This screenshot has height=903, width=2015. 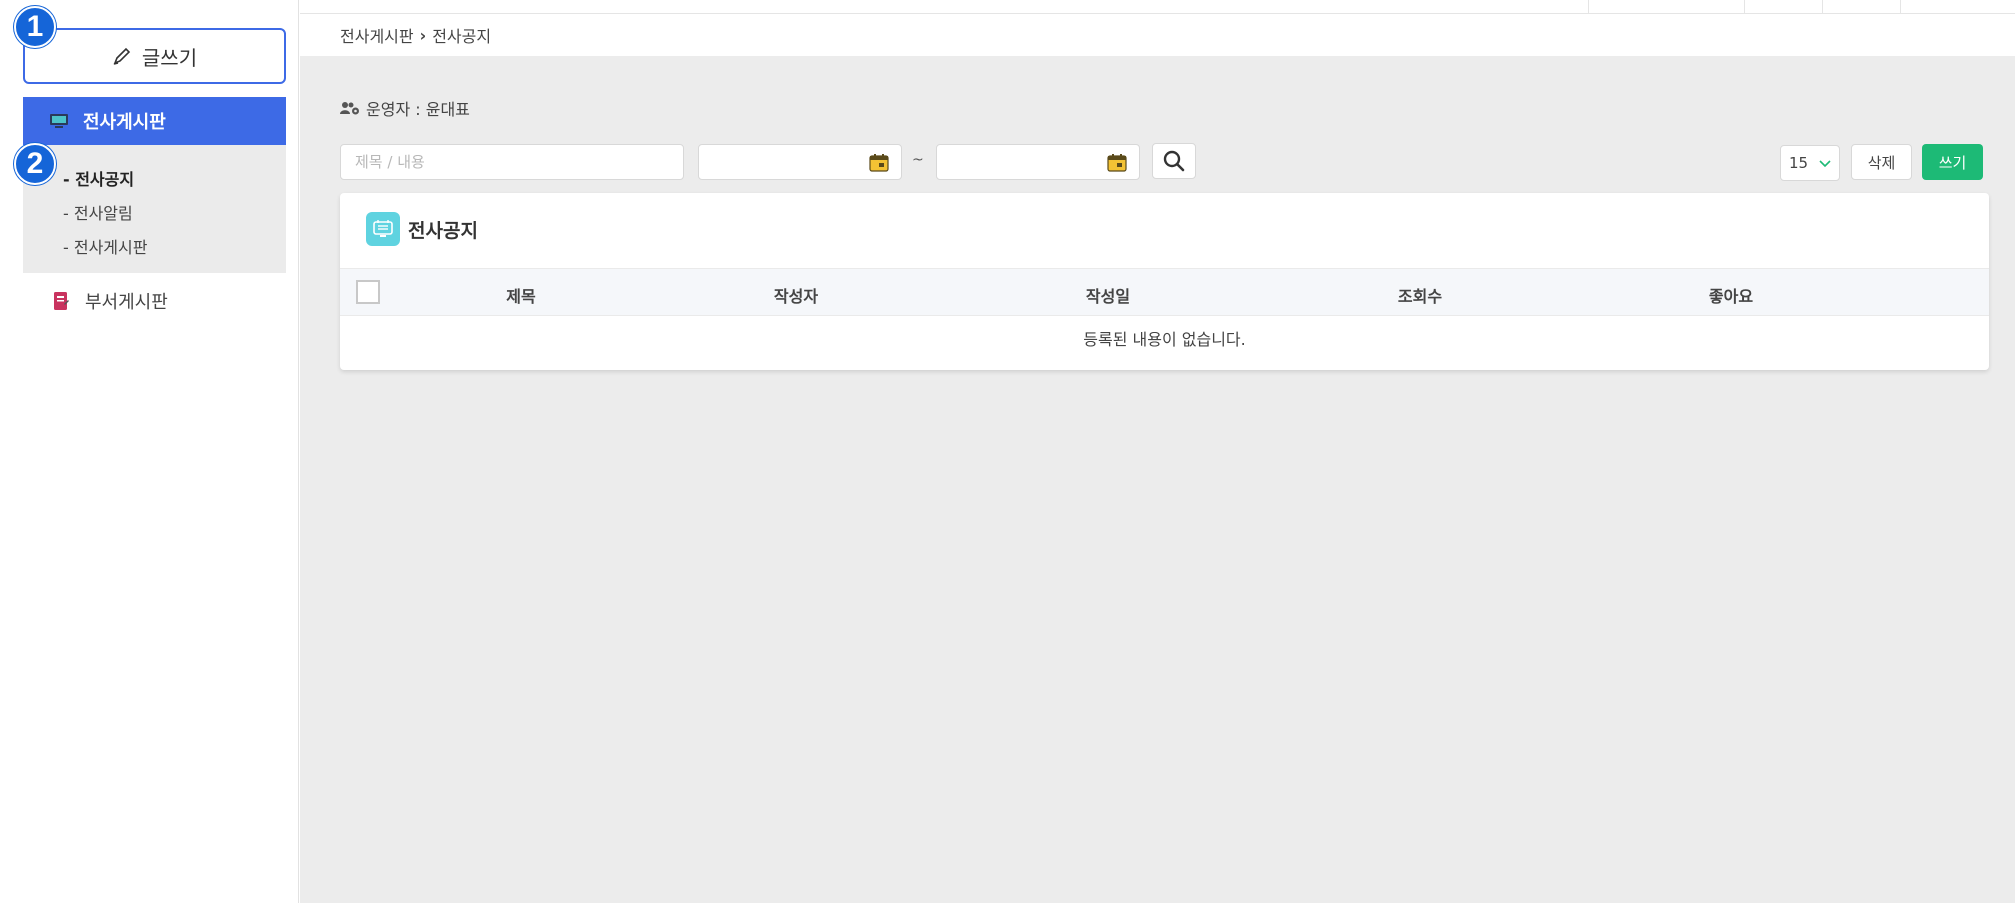 What do you see at coordinates (1157, 7) in the screenshot?
I see `top-header-strip` at bounding box center [1157, 7].